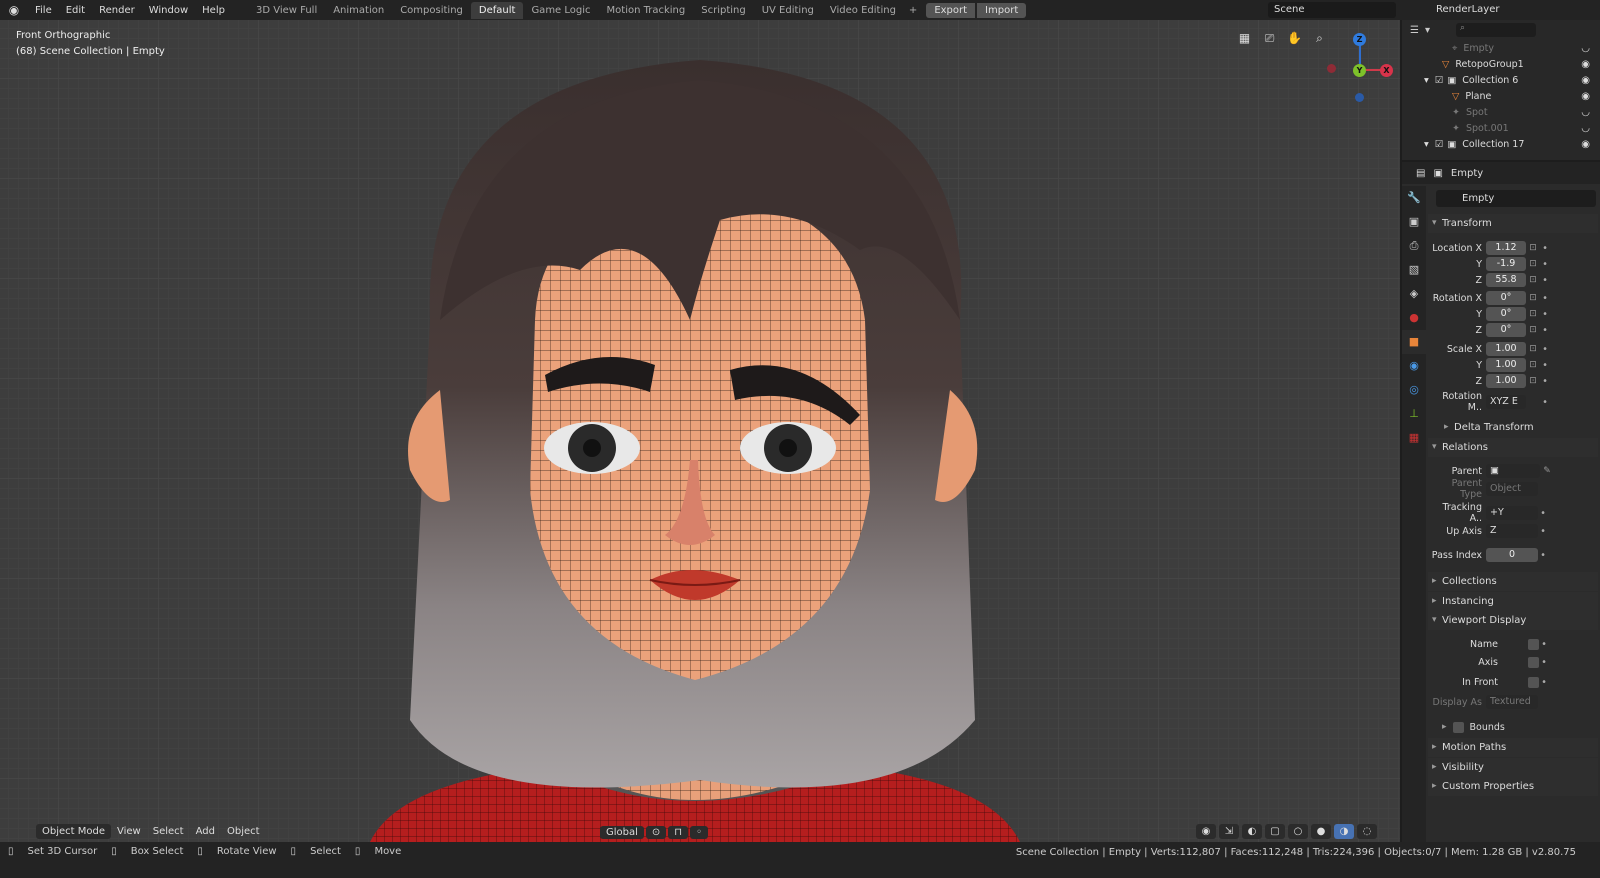 The height and width of the screenshot is (878, 1600). Describe the element at coordinates (1506, 365) in the screenshot. I see `scale-y-field: 1.00` at that location.